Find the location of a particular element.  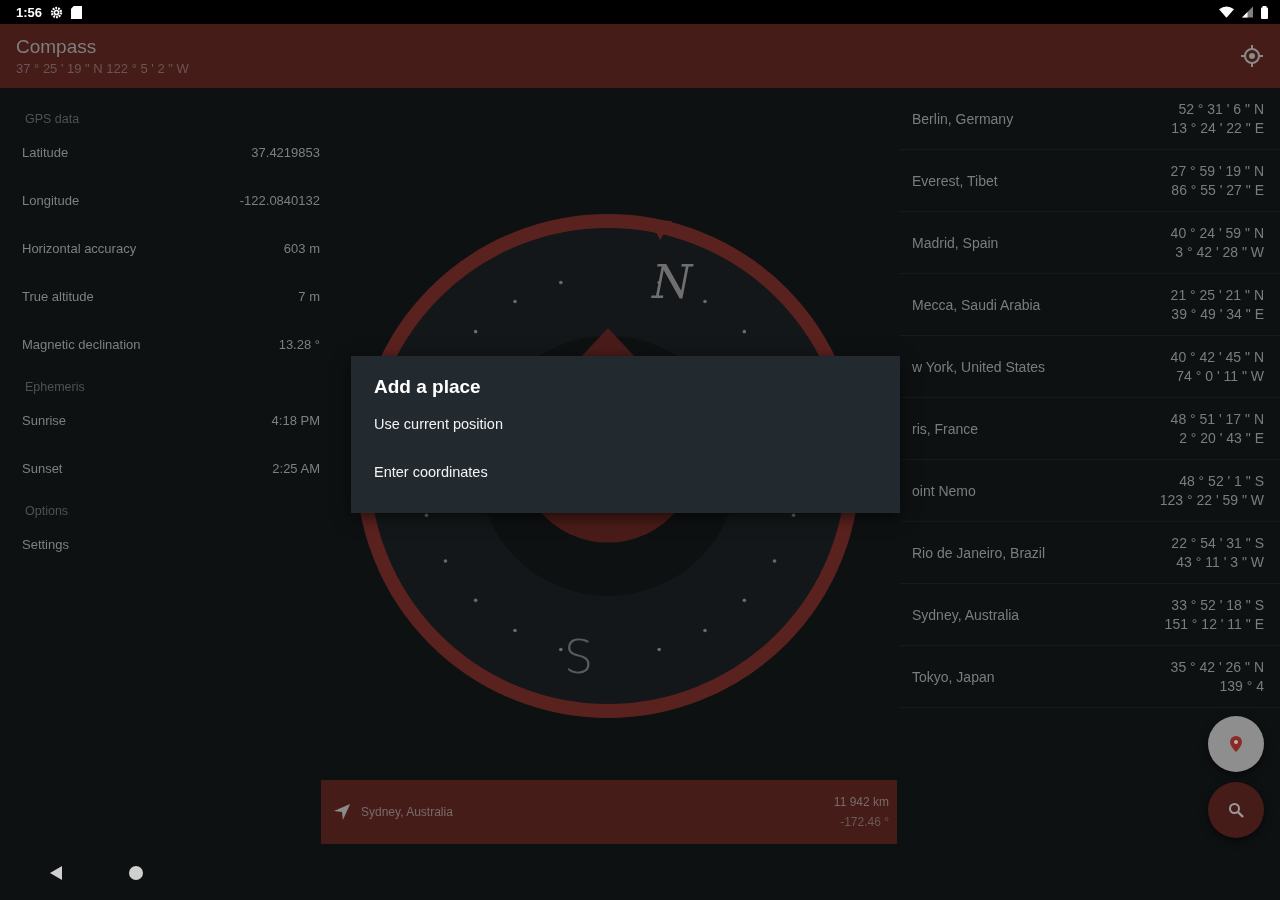

map-pin-icon is located at coordinates (1236, 744).